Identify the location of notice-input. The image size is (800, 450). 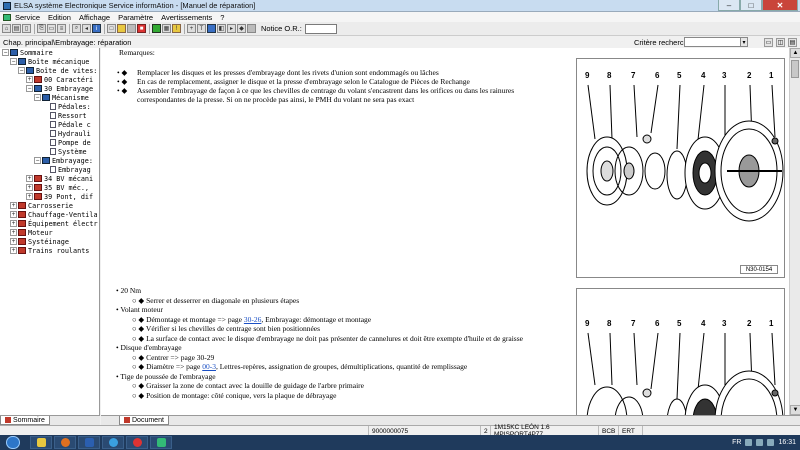
(320, 28).